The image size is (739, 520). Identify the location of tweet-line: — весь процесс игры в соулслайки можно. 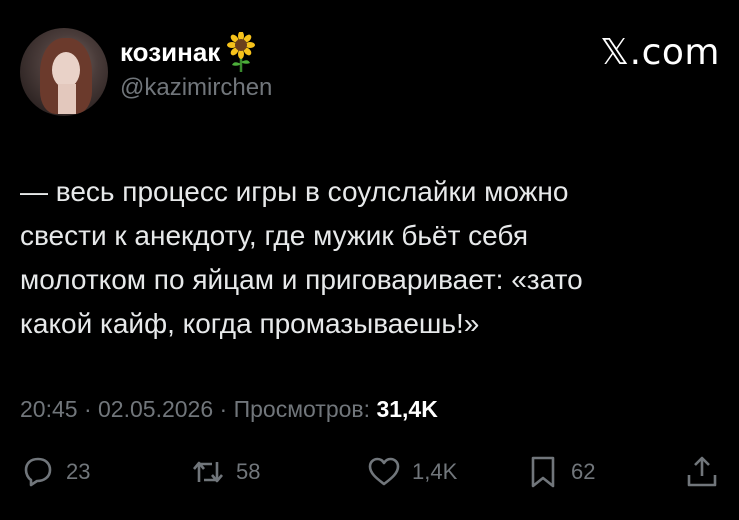
(294, 191).